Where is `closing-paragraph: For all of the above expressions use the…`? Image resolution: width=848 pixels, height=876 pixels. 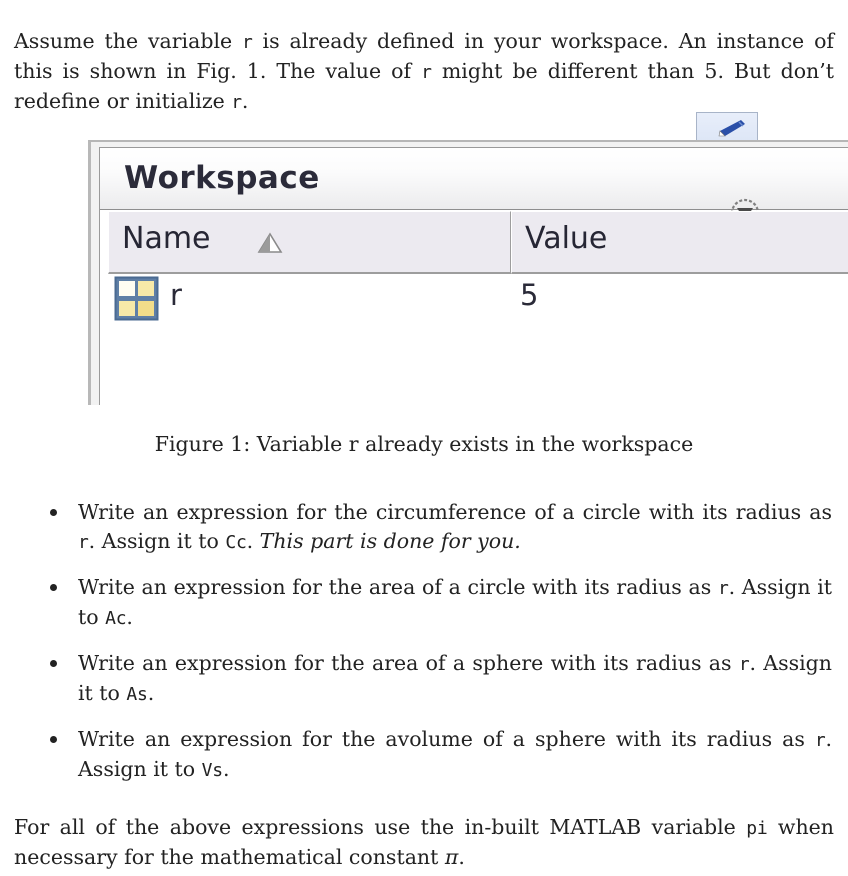
closing-paragraph: For all of the above expressions use the… is located at coordinates (424, 842).